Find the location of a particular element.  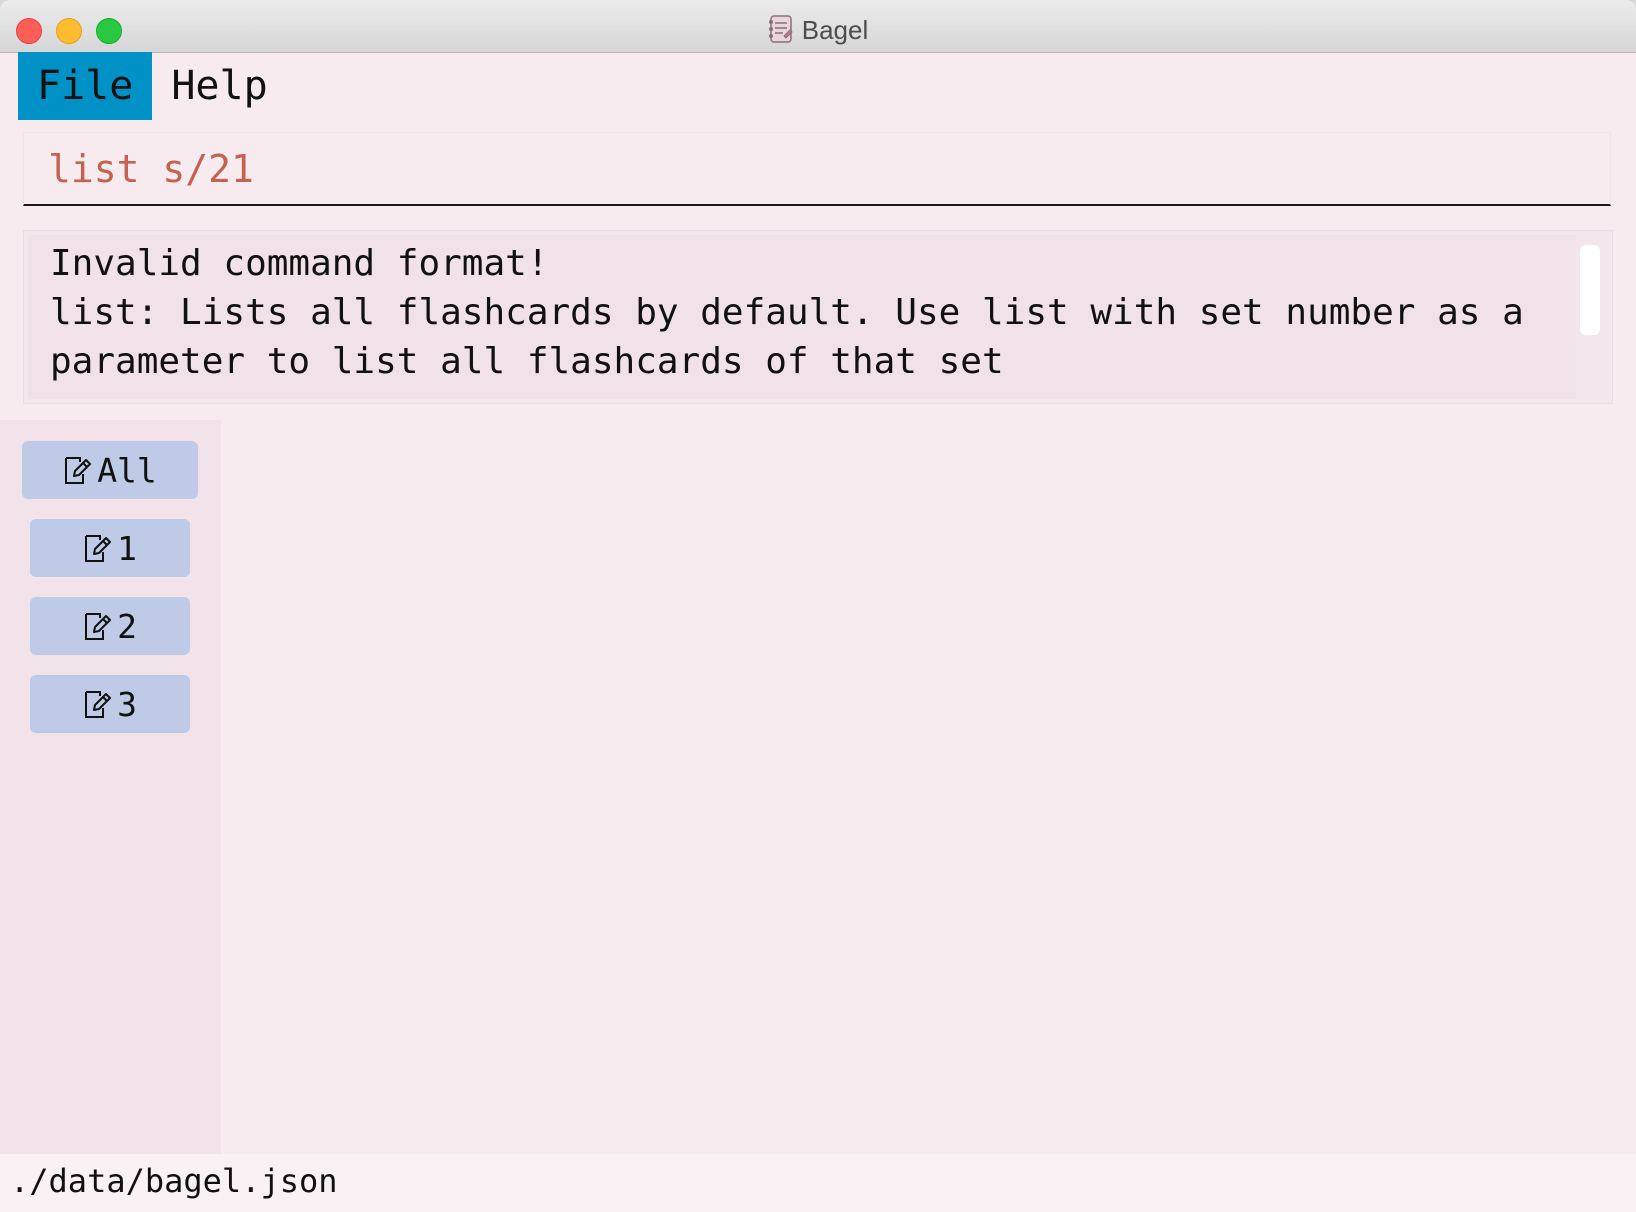

set-button-3: 3 is located at coordinates (110, 704).